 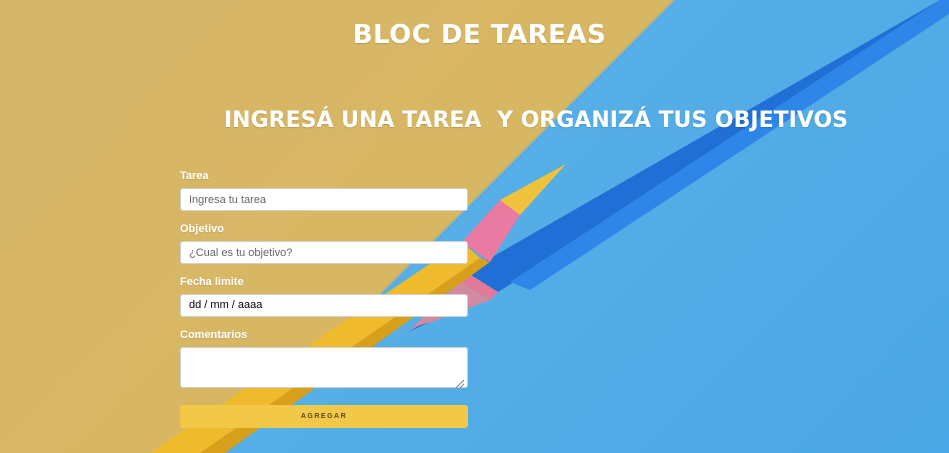 What do you see at coordinates (194, 176) in the screenshot?
I see `task-label: Tarea` at bounding box center [194, 176].